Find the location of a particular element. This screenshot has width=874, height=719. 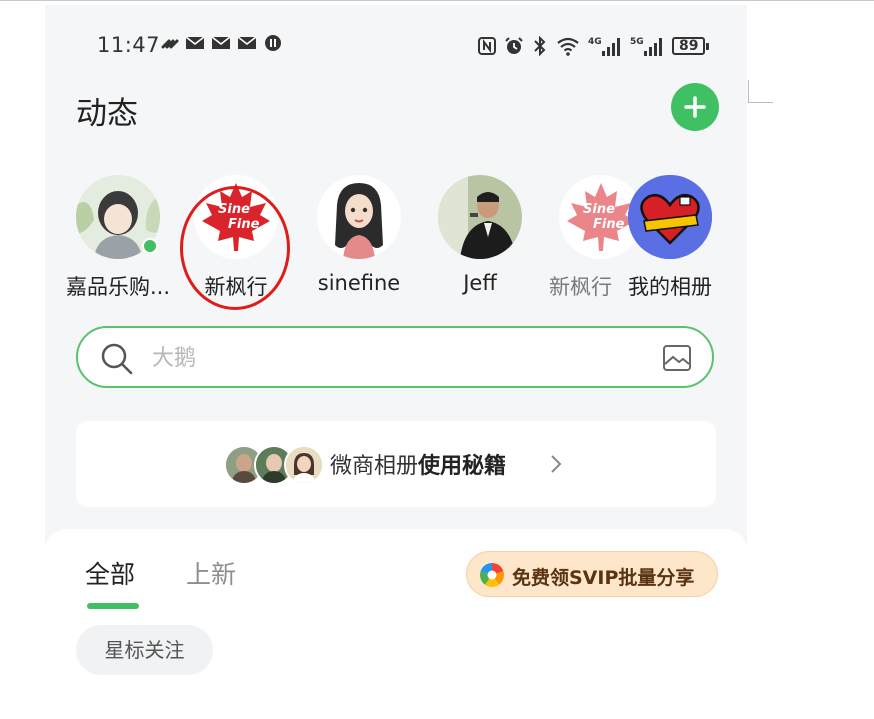

search-icon is located at coordinates (117, 359).